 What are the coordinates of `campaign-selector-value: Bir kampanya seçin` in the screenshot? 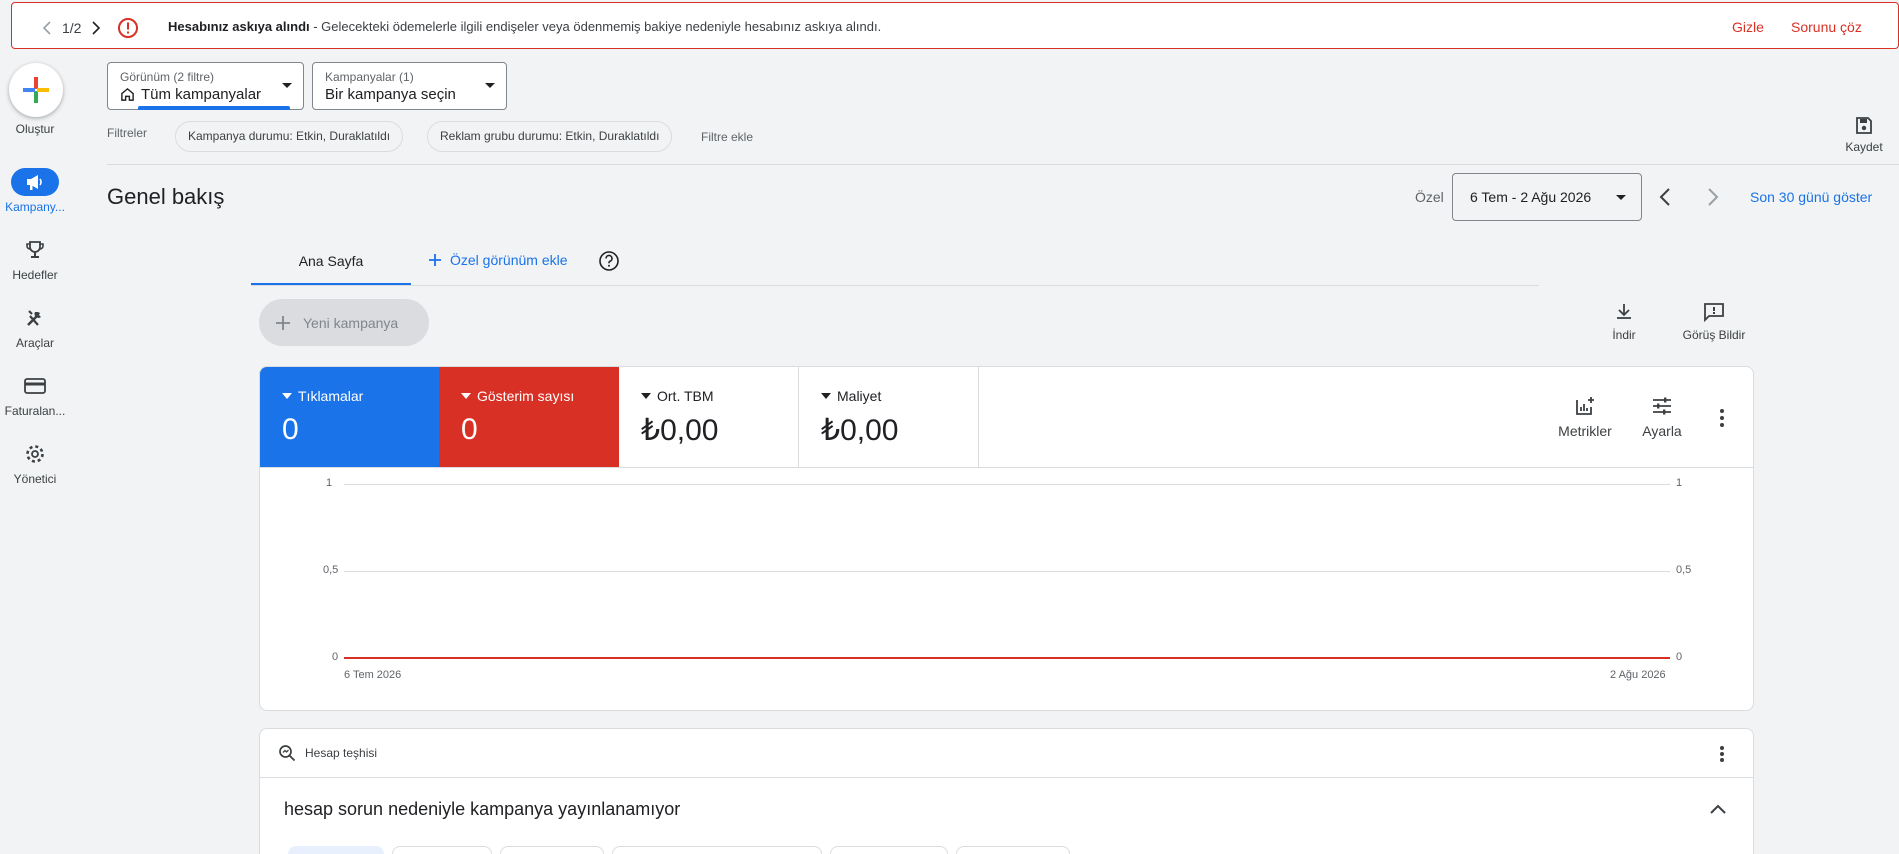 It's located at (390, 94).